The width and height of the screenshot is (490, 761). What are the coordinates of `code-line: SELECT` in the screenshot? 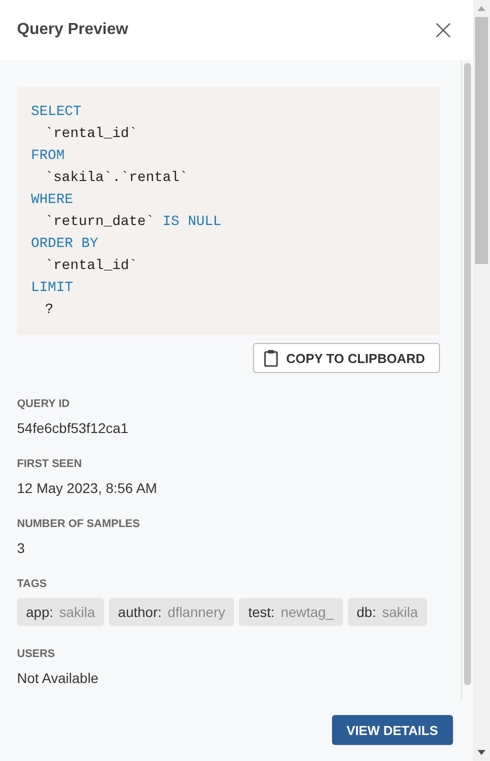 It's located at (56, 112).